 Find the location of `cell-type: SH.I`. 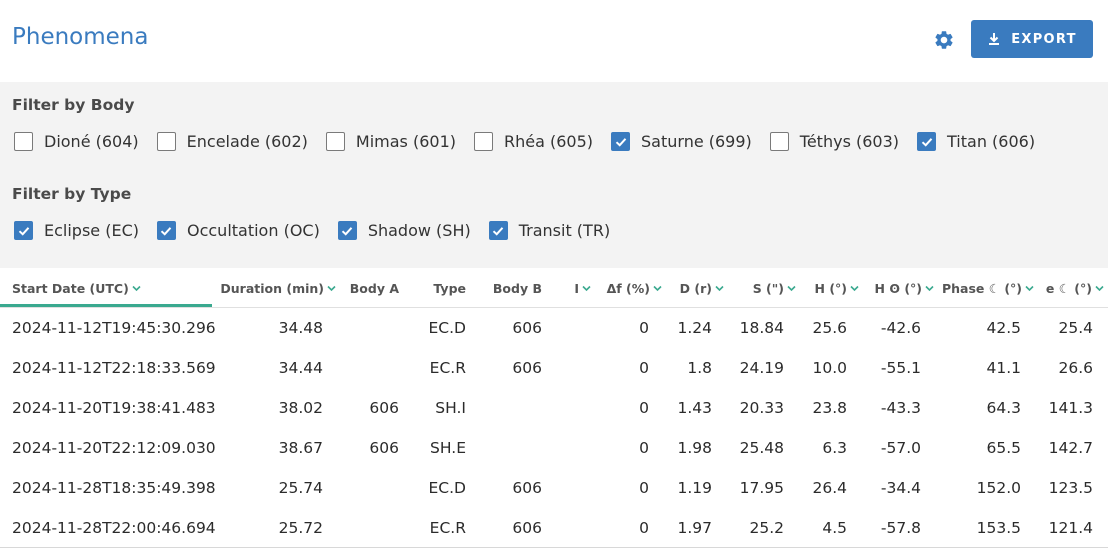

cell-type: SH.I is located at coordinates (450, 408).